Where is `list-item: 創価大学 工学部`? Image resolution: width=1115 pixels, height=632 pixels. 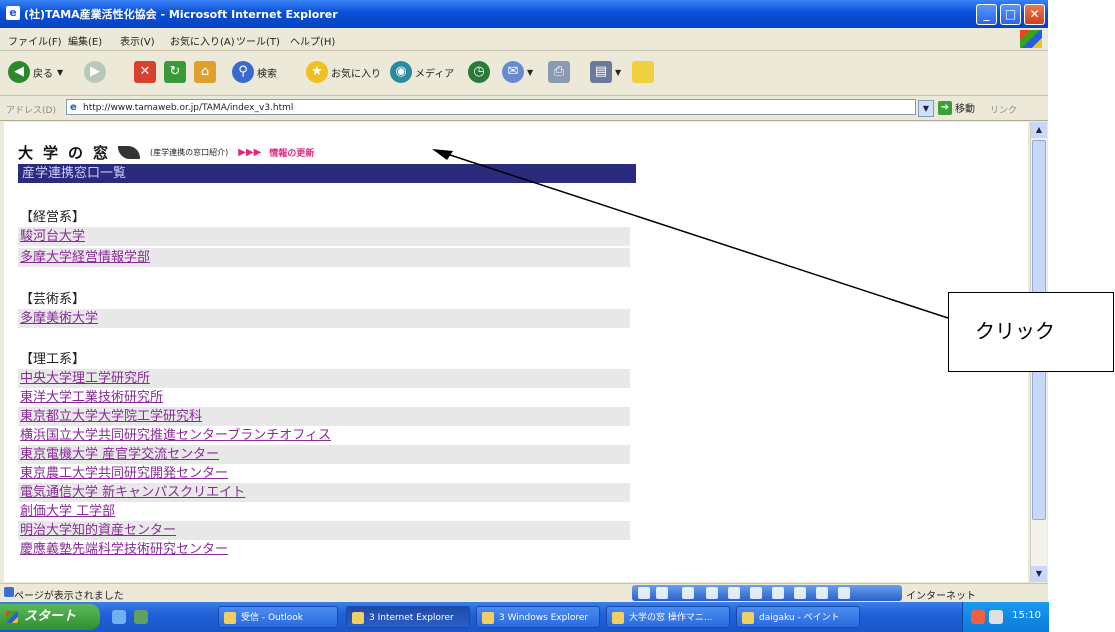 list-item: 創価大学 工学部 is located at coordinates (324, 511).